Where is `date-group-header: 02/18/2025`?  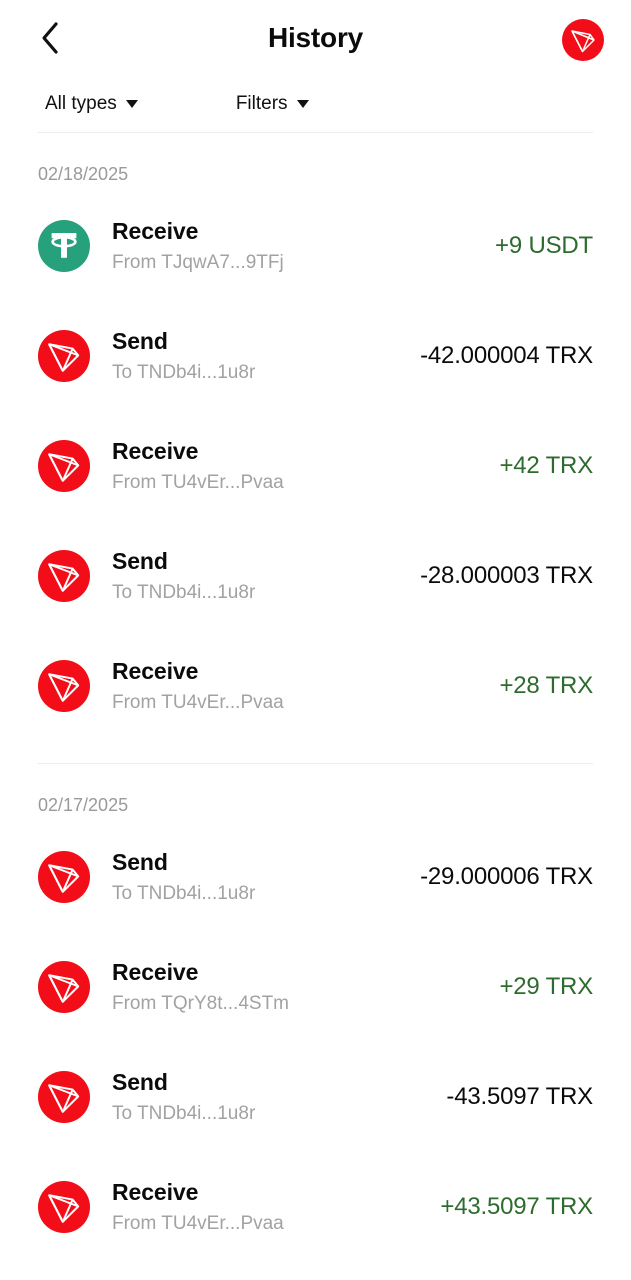
date-group-header: 02/18/2025 is located at coordinates (83, 174).